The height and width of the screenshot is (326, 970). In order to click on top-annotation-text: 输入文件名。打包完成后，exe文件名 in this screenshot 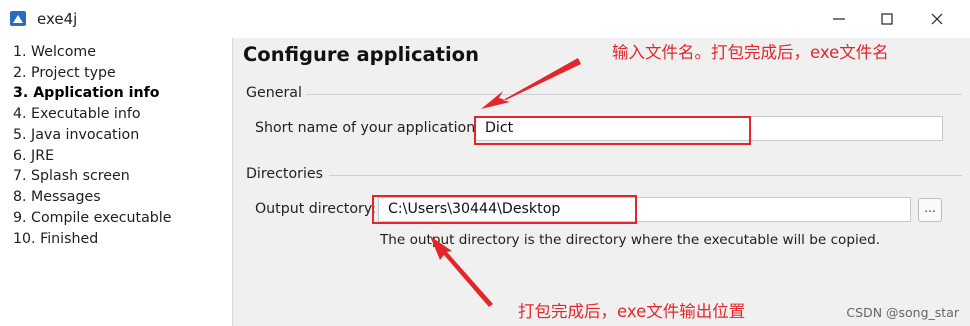, I will do `click(750, 52)`.